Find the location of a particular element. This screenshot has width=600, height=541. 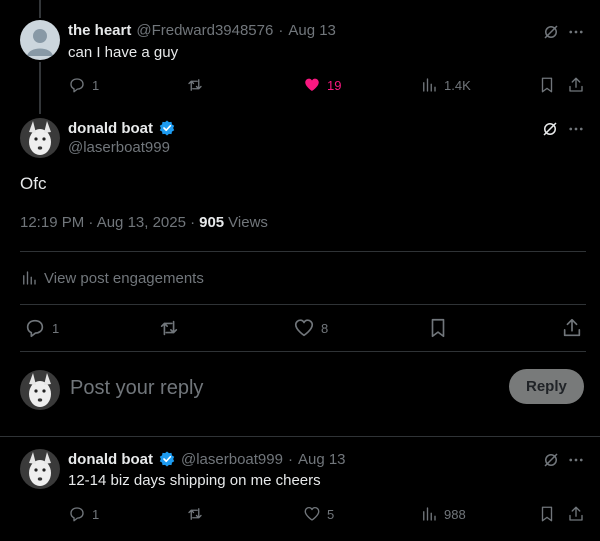

views-count: 1.4K is located at coordinates (457, 85).